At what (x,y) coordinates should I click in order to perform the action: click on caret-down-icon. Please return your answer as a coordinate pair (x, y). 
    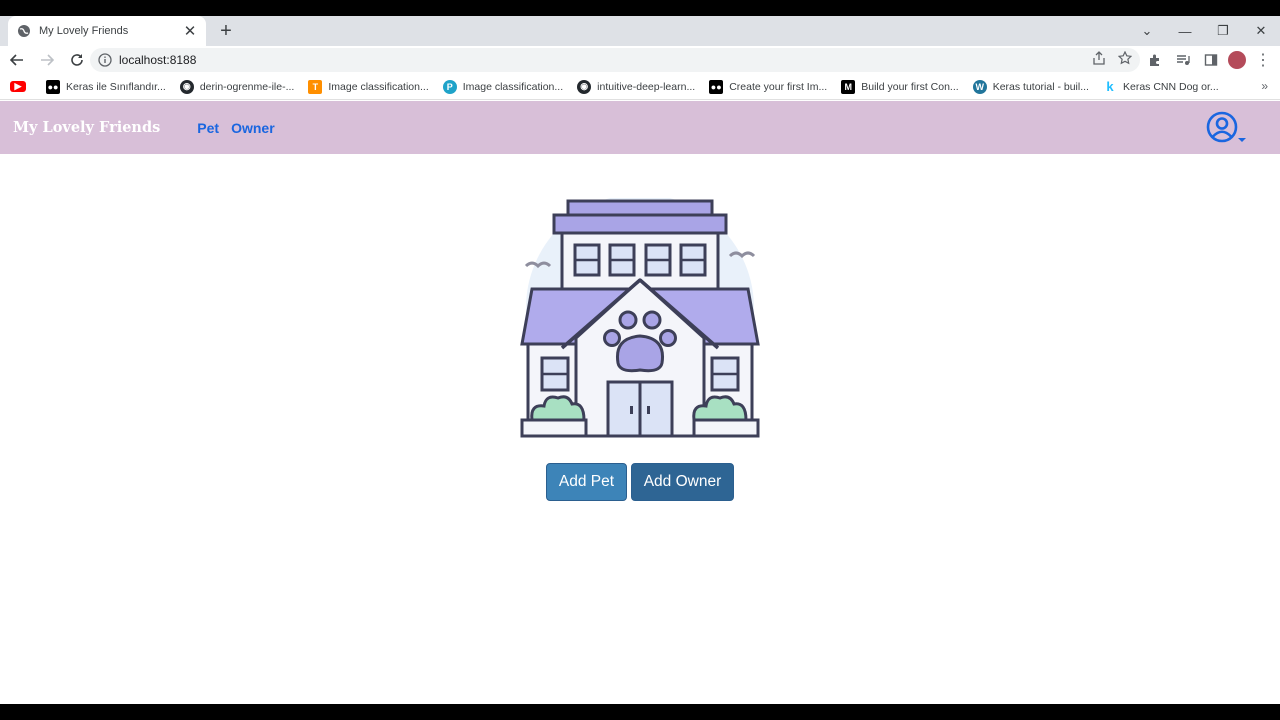
    Looking at the image, I should click on (1242, 139).